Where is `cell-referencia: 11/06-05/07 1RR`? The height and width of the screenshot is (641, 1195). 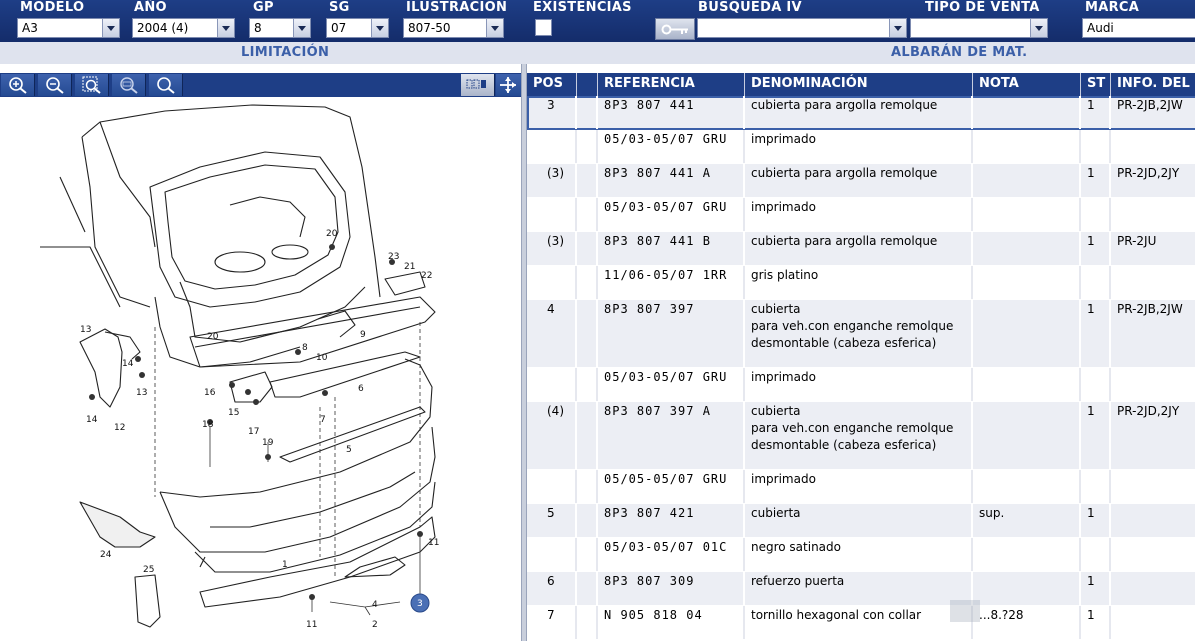
cell-referencia: 11/06-05/07 1RR is located at coordinates (671, 282).